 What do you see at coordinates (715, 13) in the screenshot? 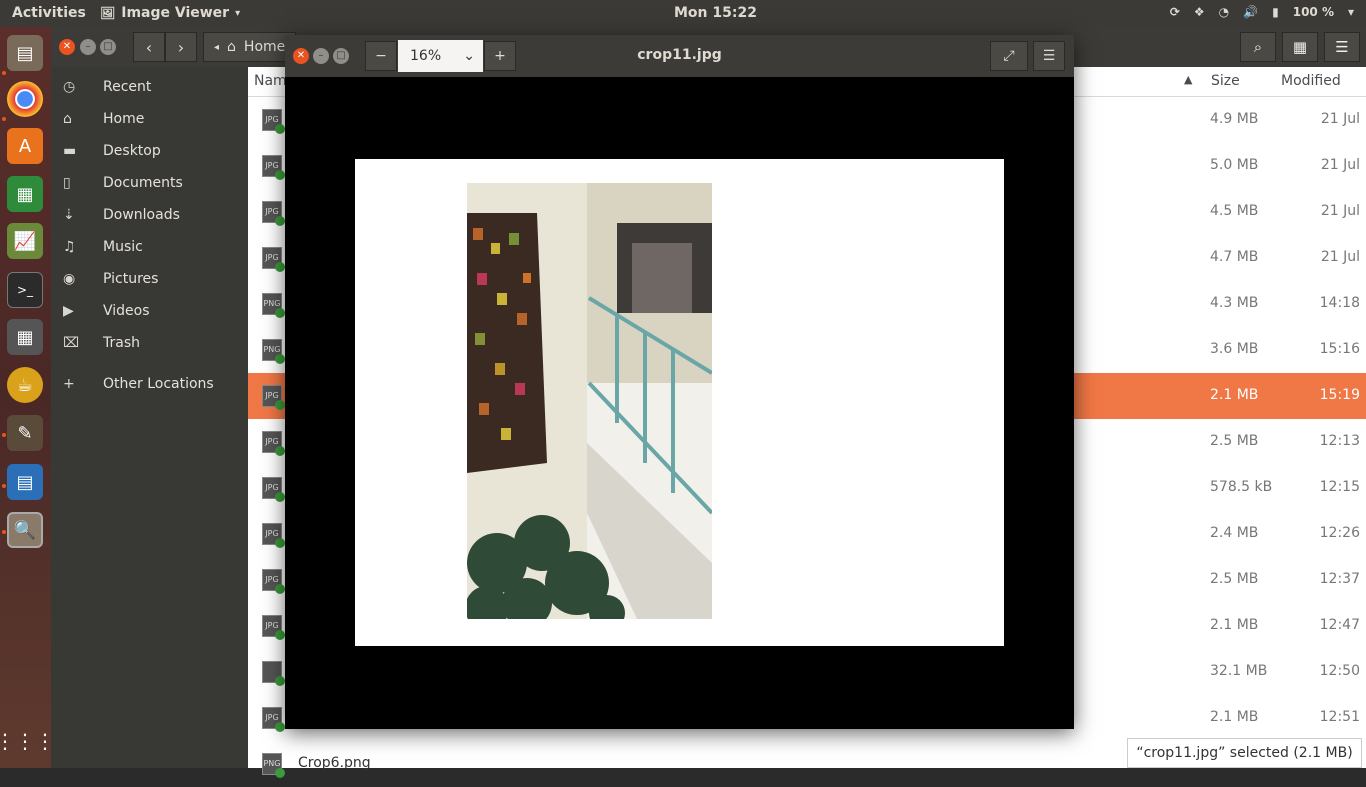
I see `clock: Mon 15:22` at bounding box center [715, 13].